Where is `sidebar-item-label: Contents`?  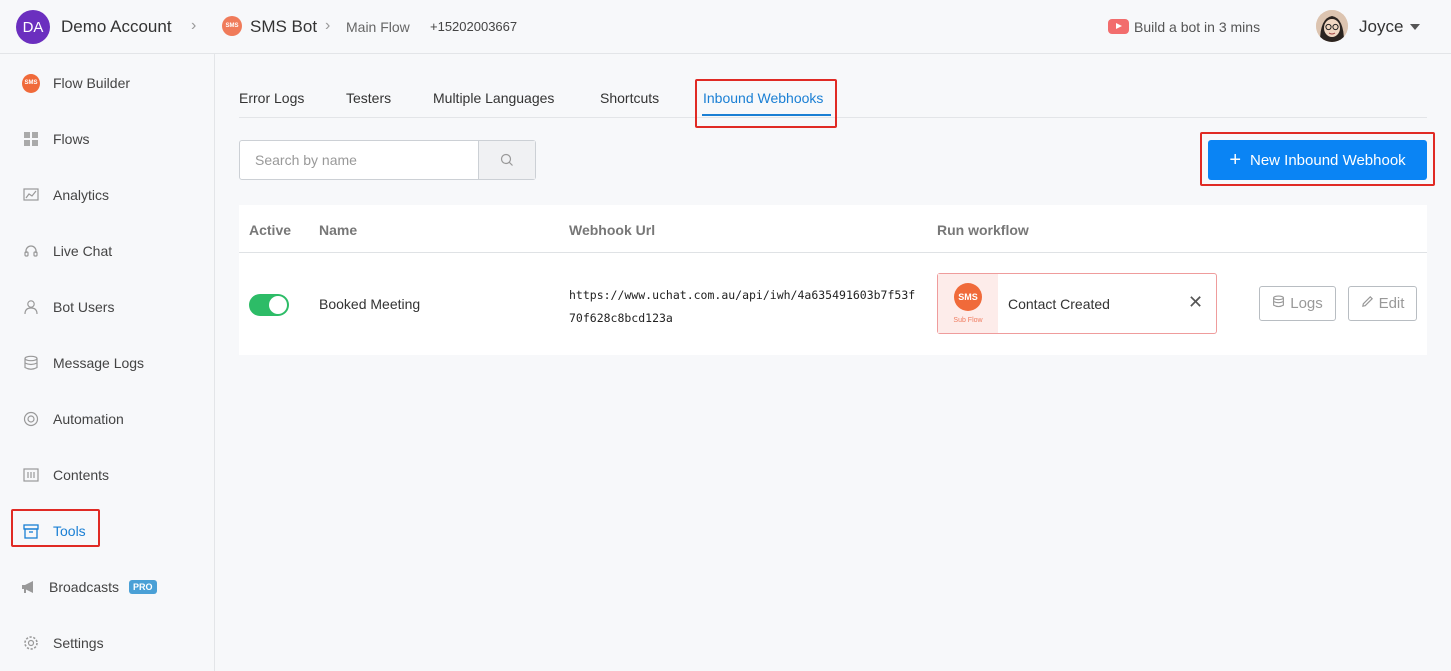 sidebar-item-label: Contents is located at coordinates (81, 475).